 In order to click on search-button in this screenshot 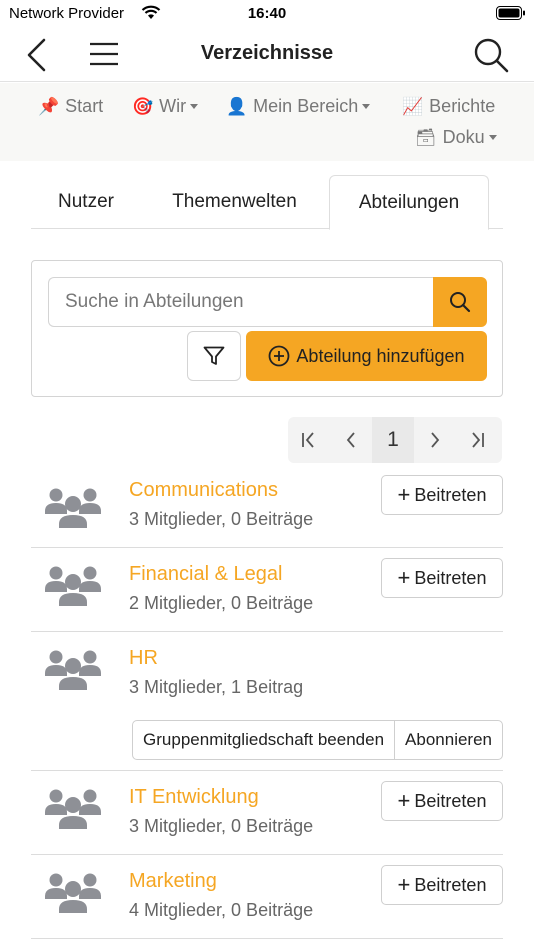, I will do `click(460, 302)`.